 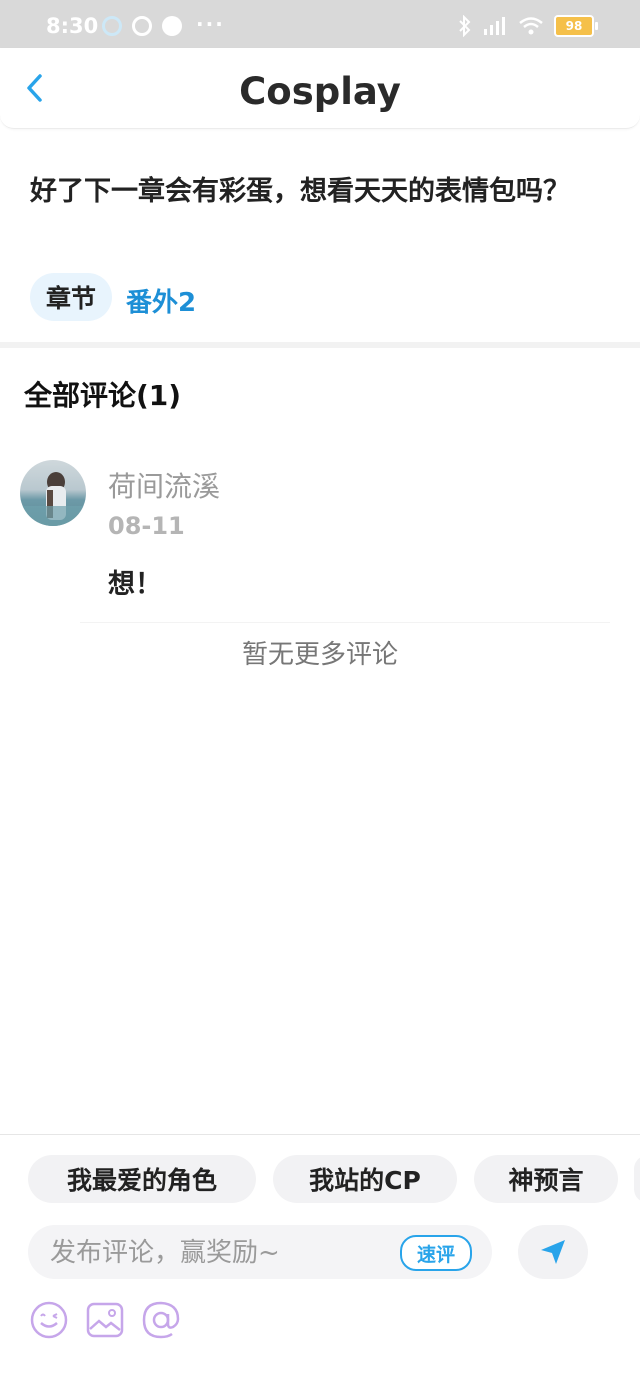 I want to click on page-title: Cosplay, so click(x=320, y=91).